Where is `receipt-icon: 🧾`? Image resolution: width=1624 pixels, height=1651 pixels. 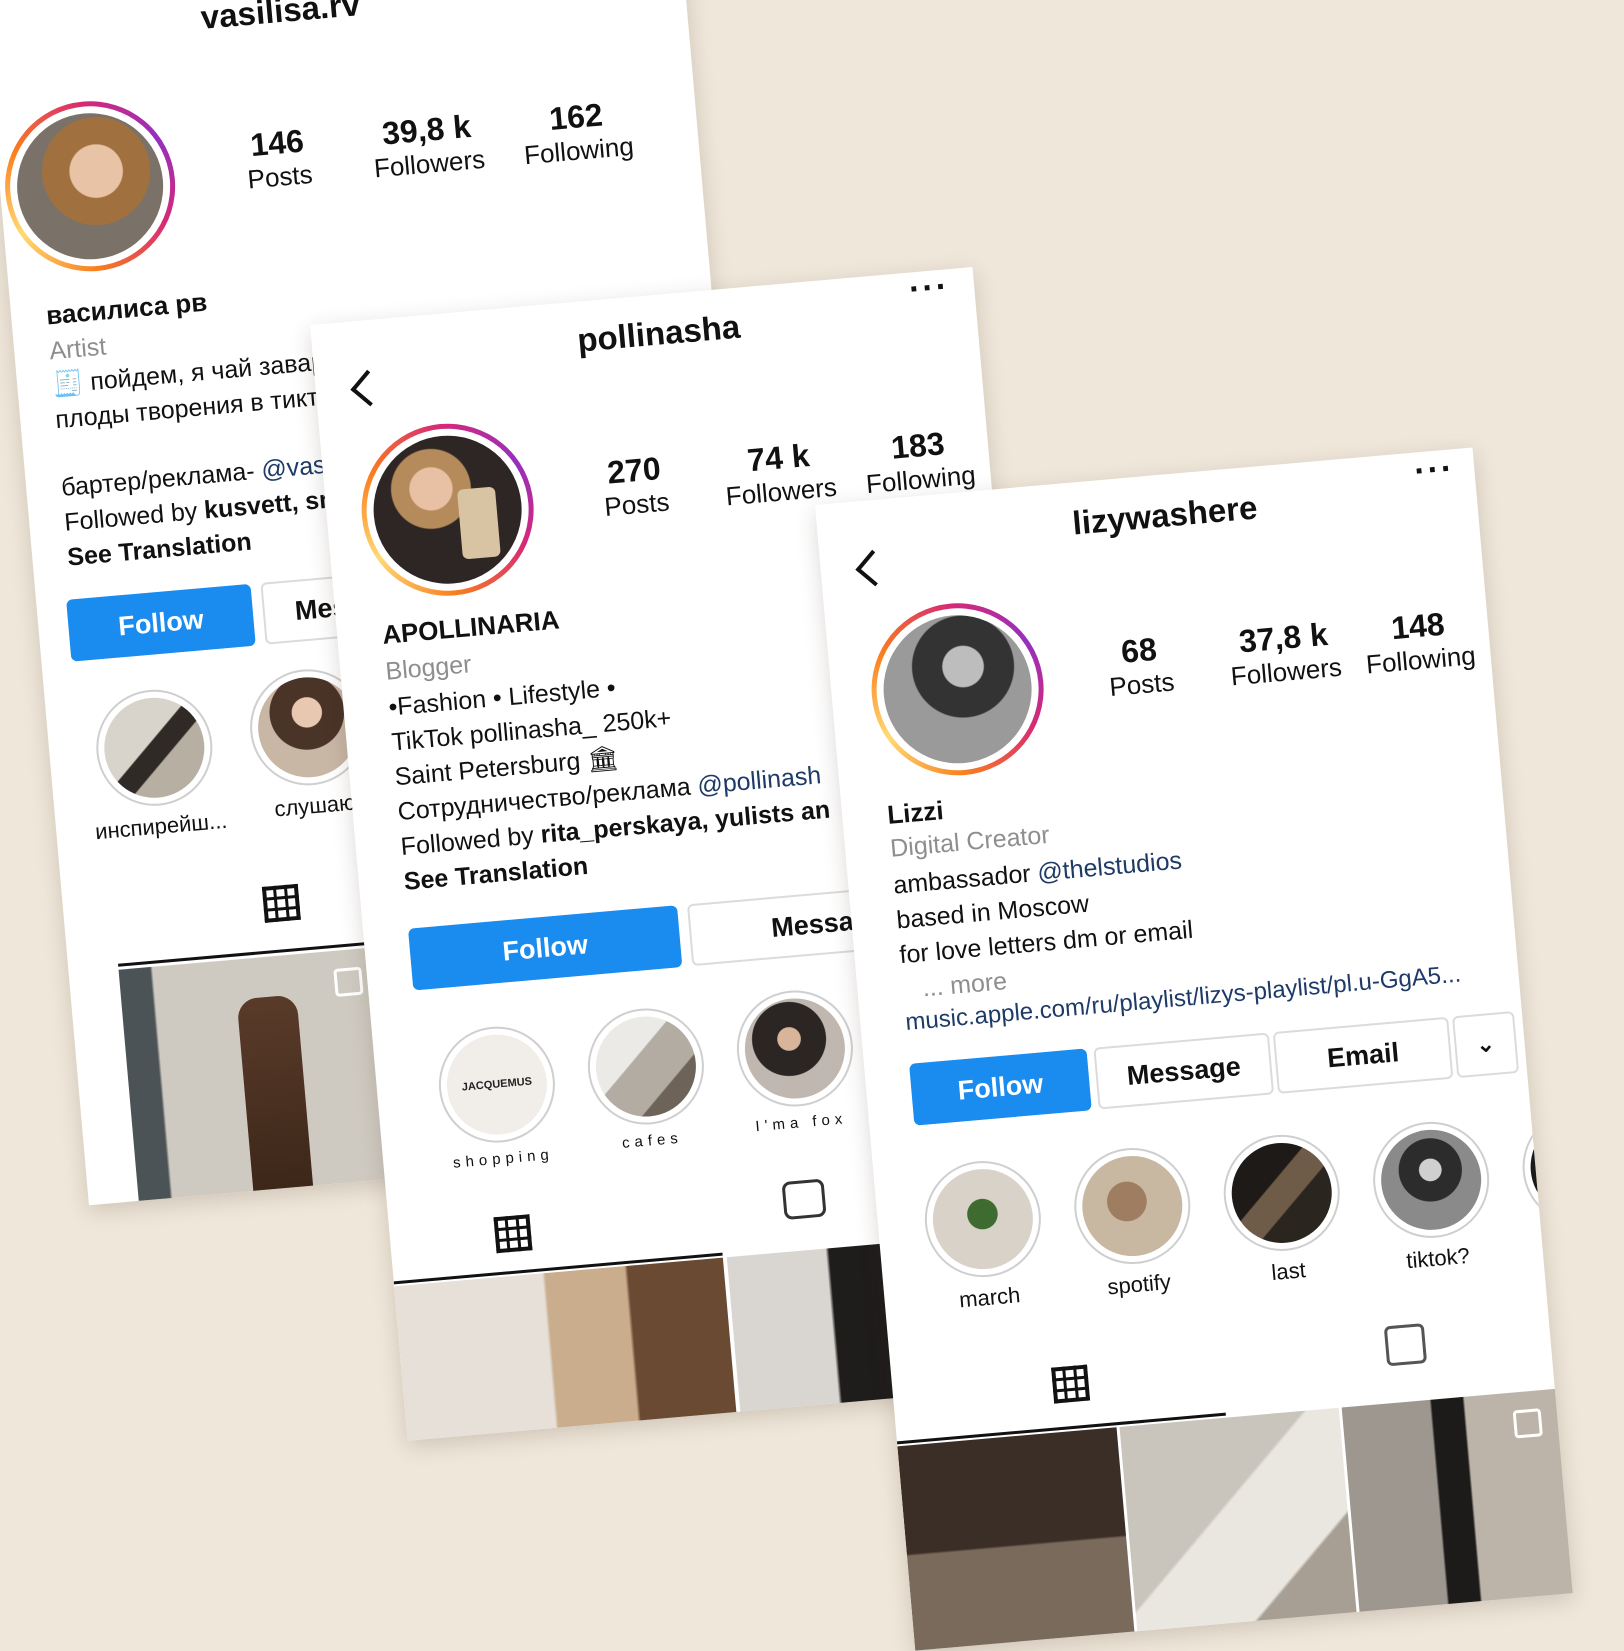 receipt-icon: 🧾 is located at coordinates (71, 384).